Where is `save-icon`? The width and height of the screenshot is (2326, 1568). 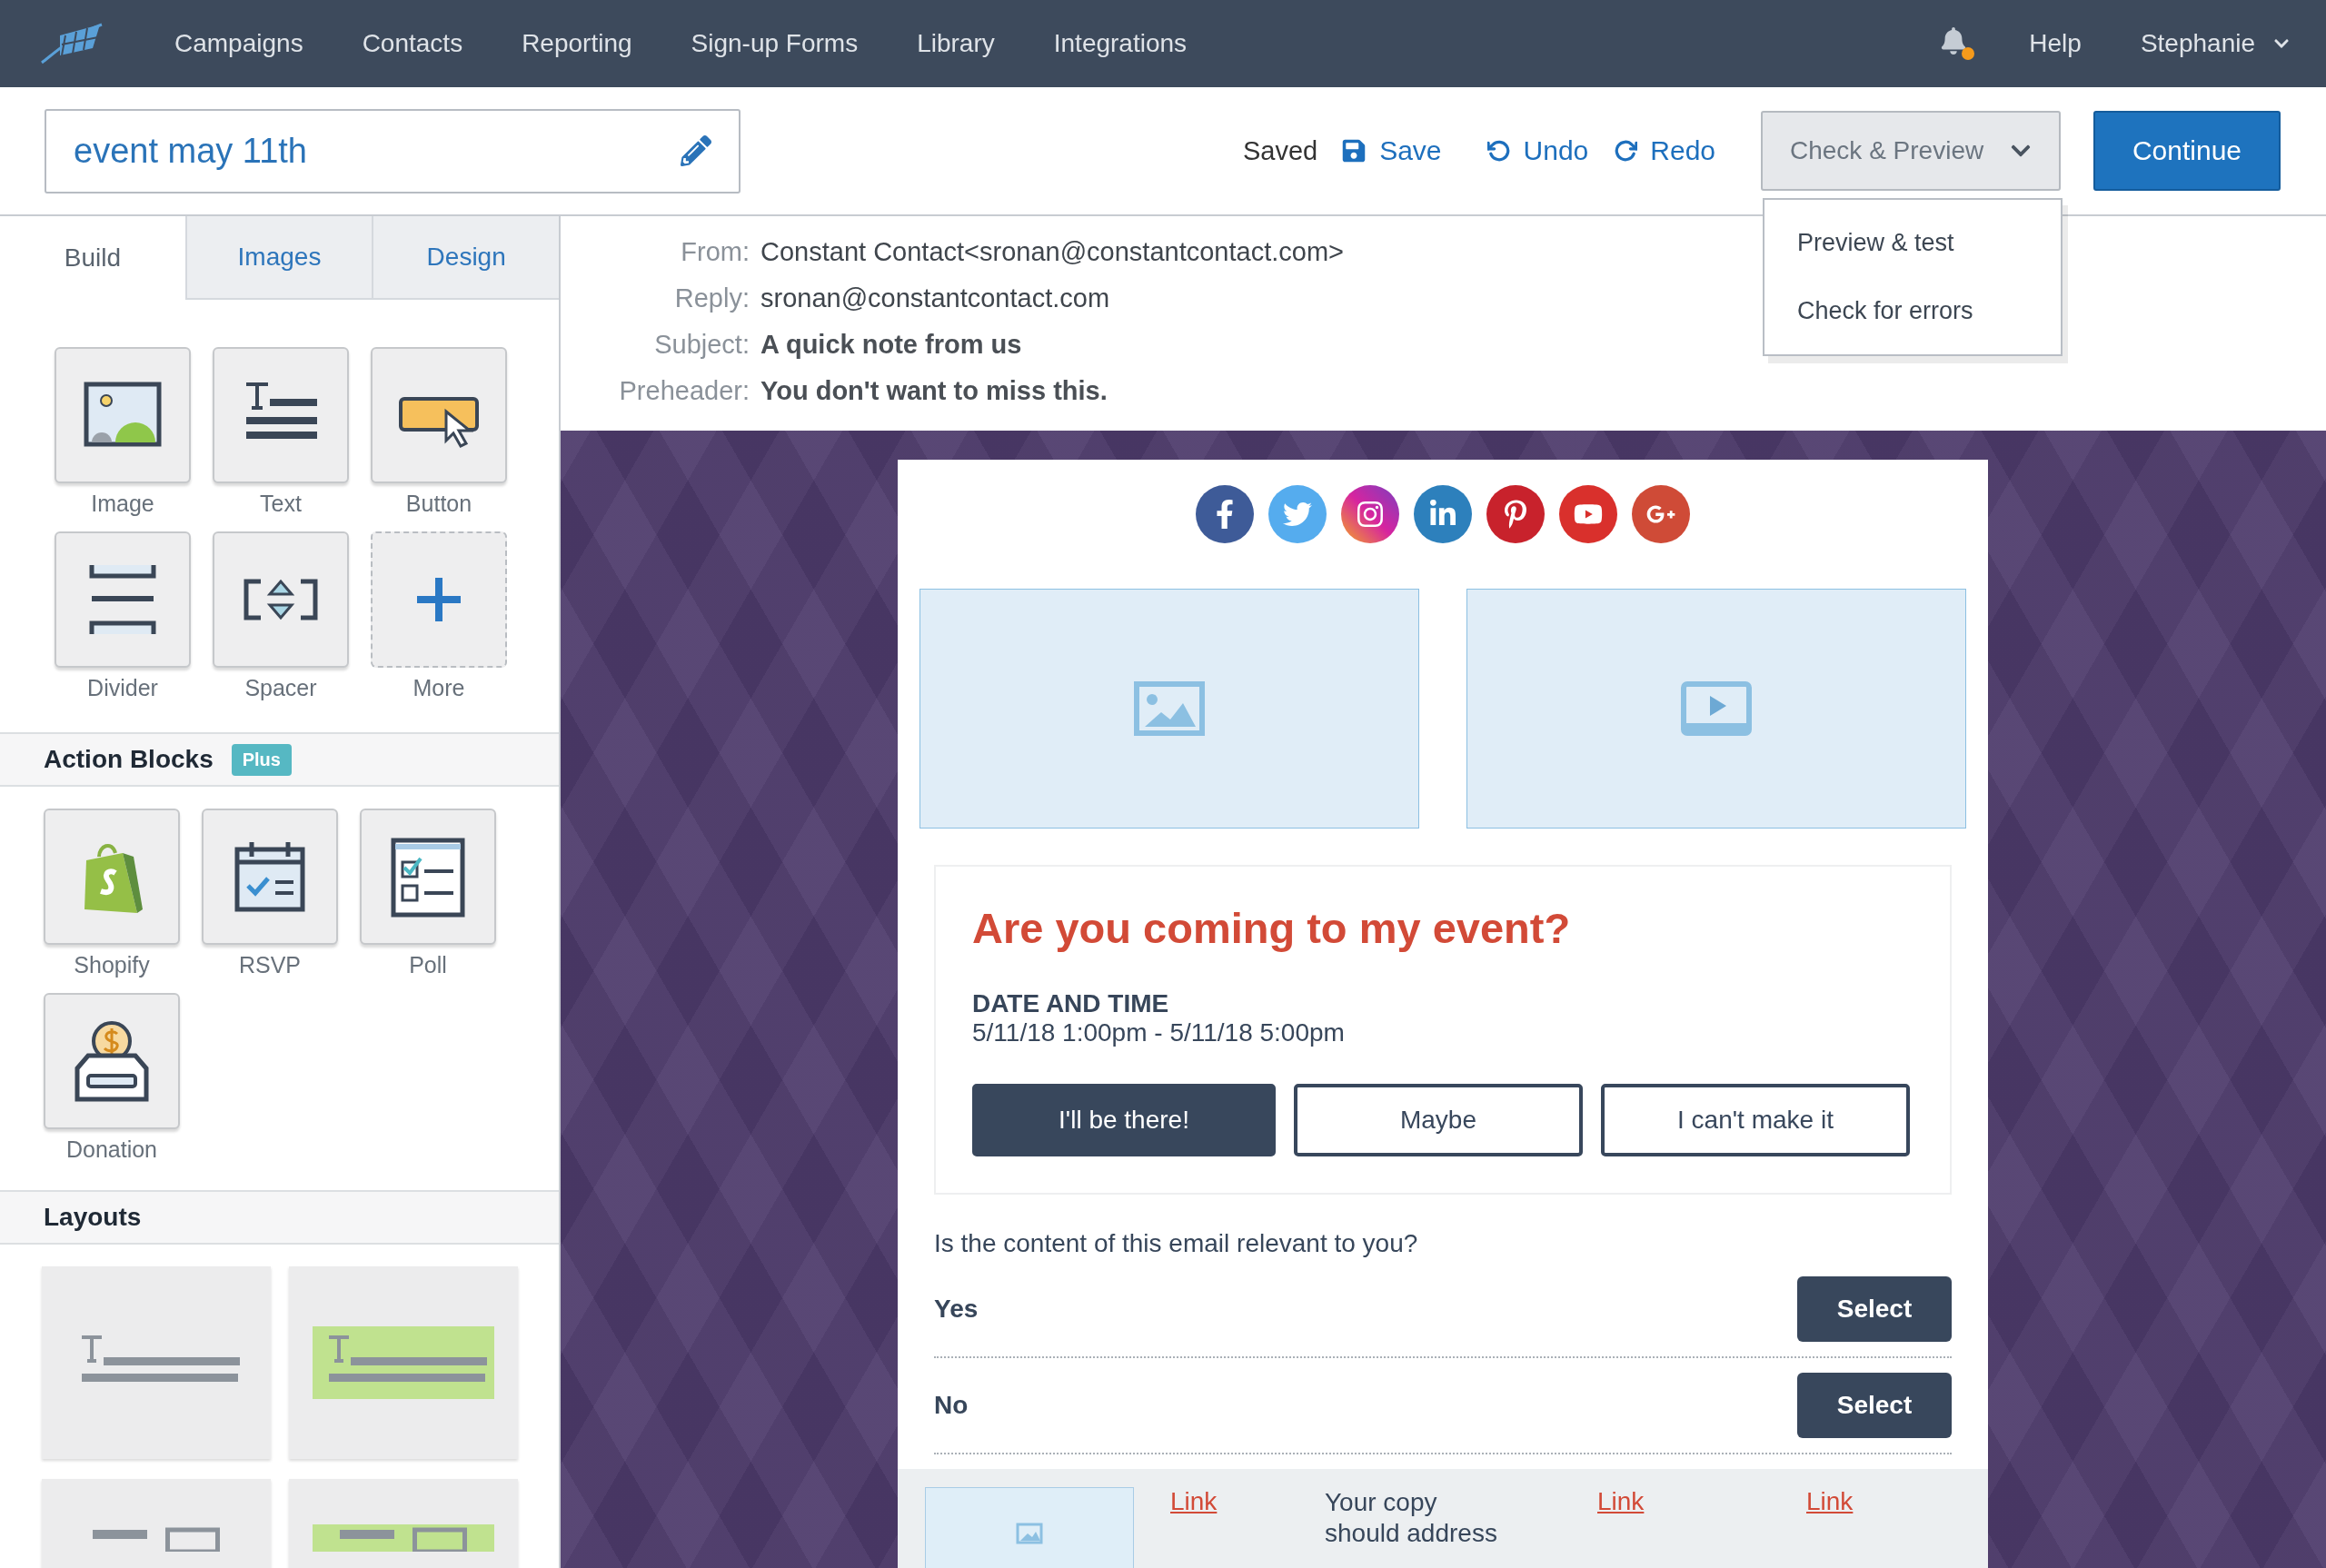
save-icon is located at coordinates (1354, 151).